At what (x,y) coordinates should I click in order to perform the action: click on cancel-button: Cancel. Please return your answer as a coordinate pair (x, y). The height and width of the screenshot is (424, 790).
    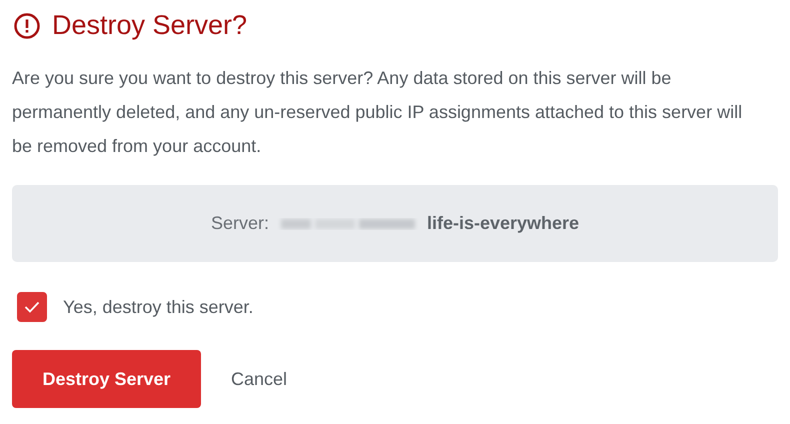
    Looking at the image, I should click on (259, 379).